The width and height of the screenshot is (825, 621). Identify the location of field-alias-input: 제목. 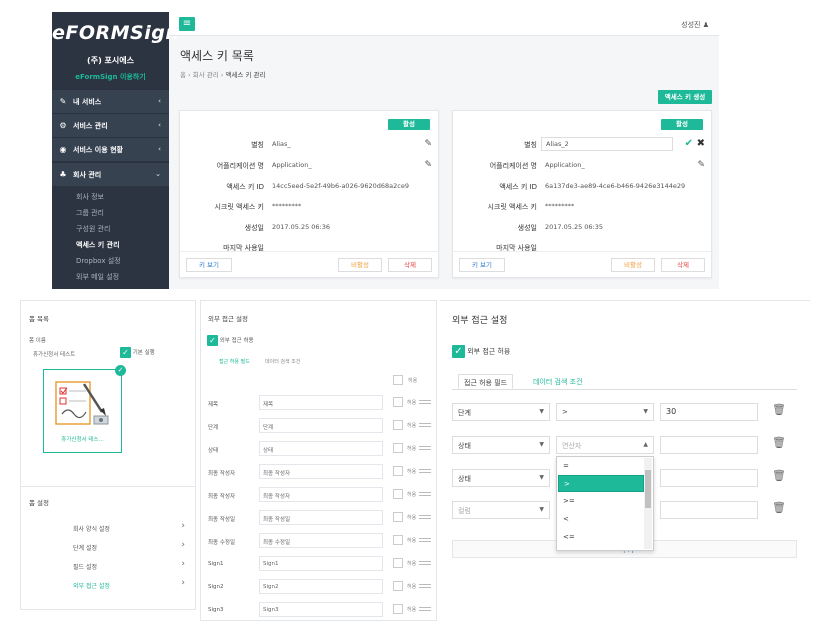
(321, 402).